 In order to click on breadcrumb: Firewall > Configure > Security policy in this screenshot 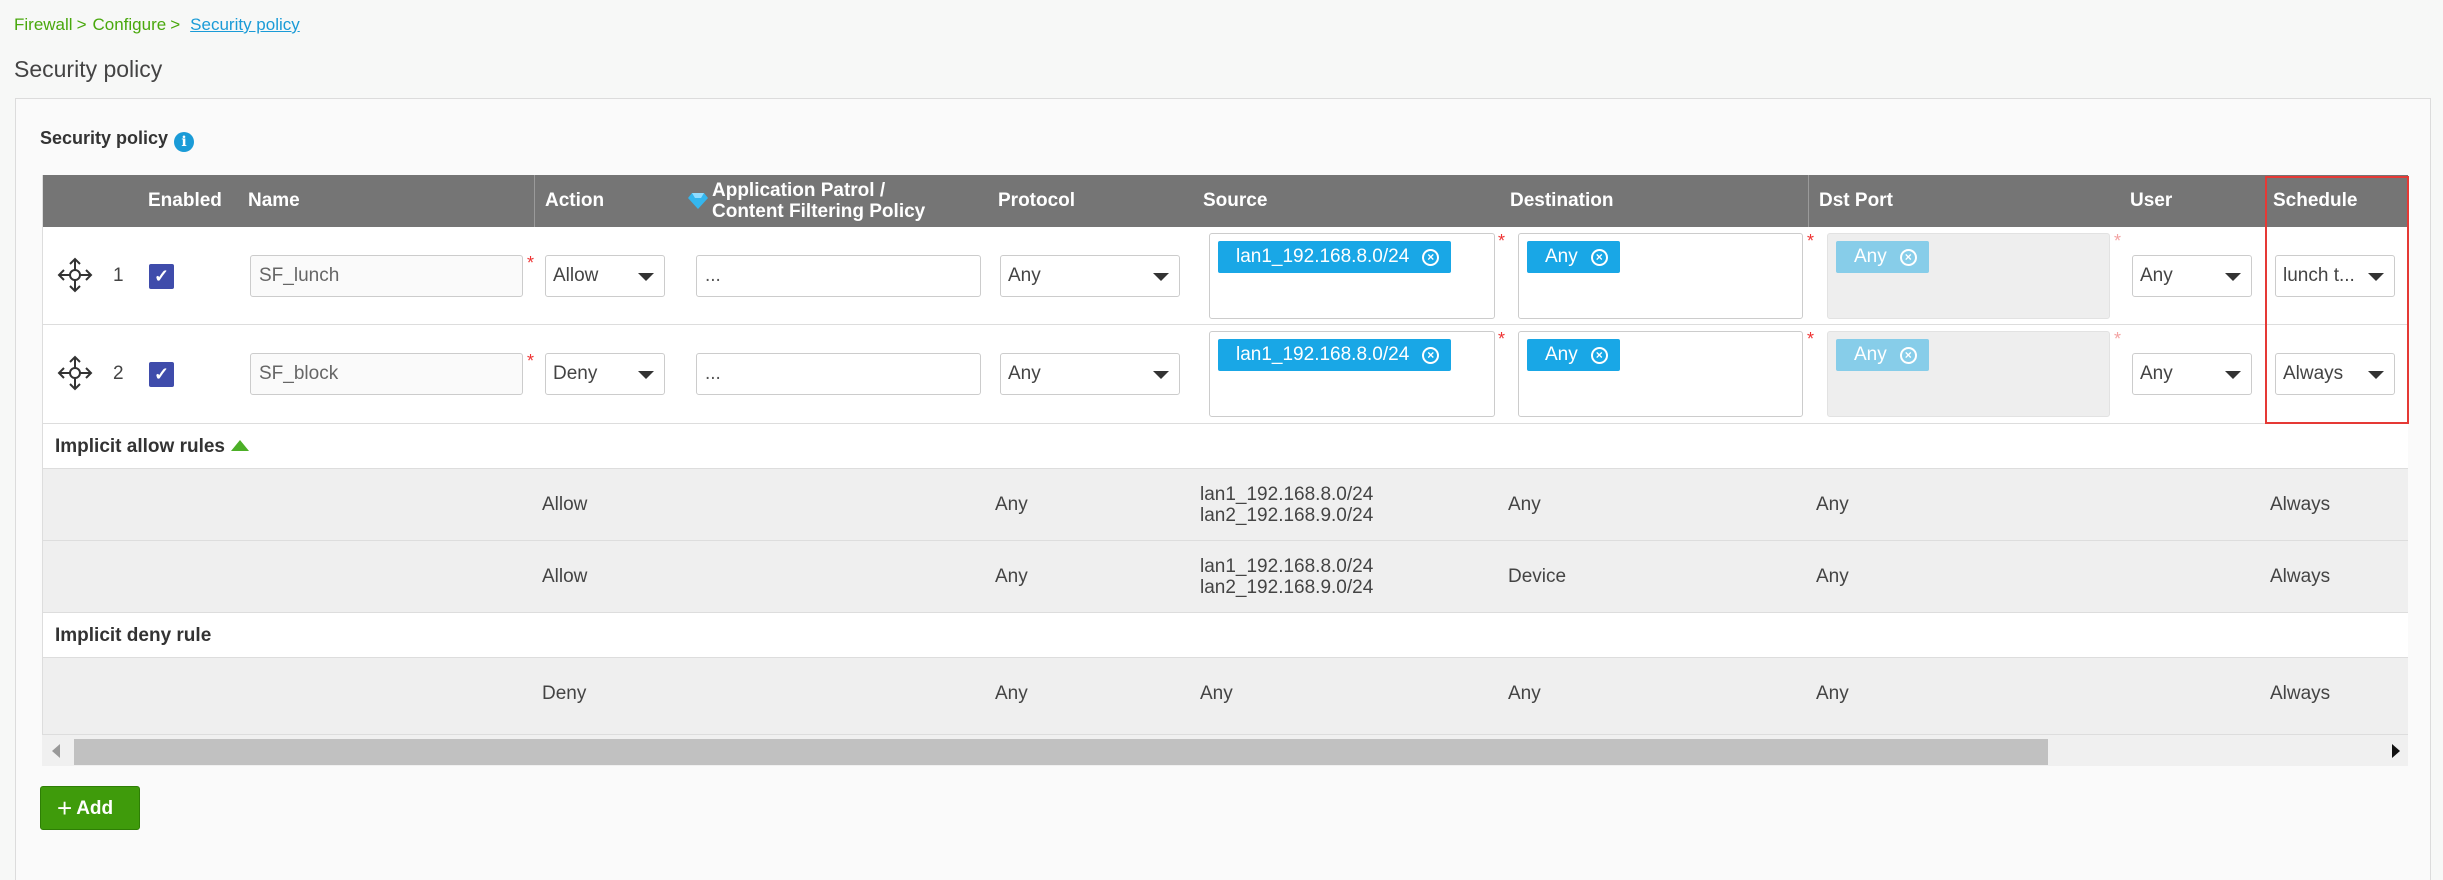, I will do `click(157, 25)`.